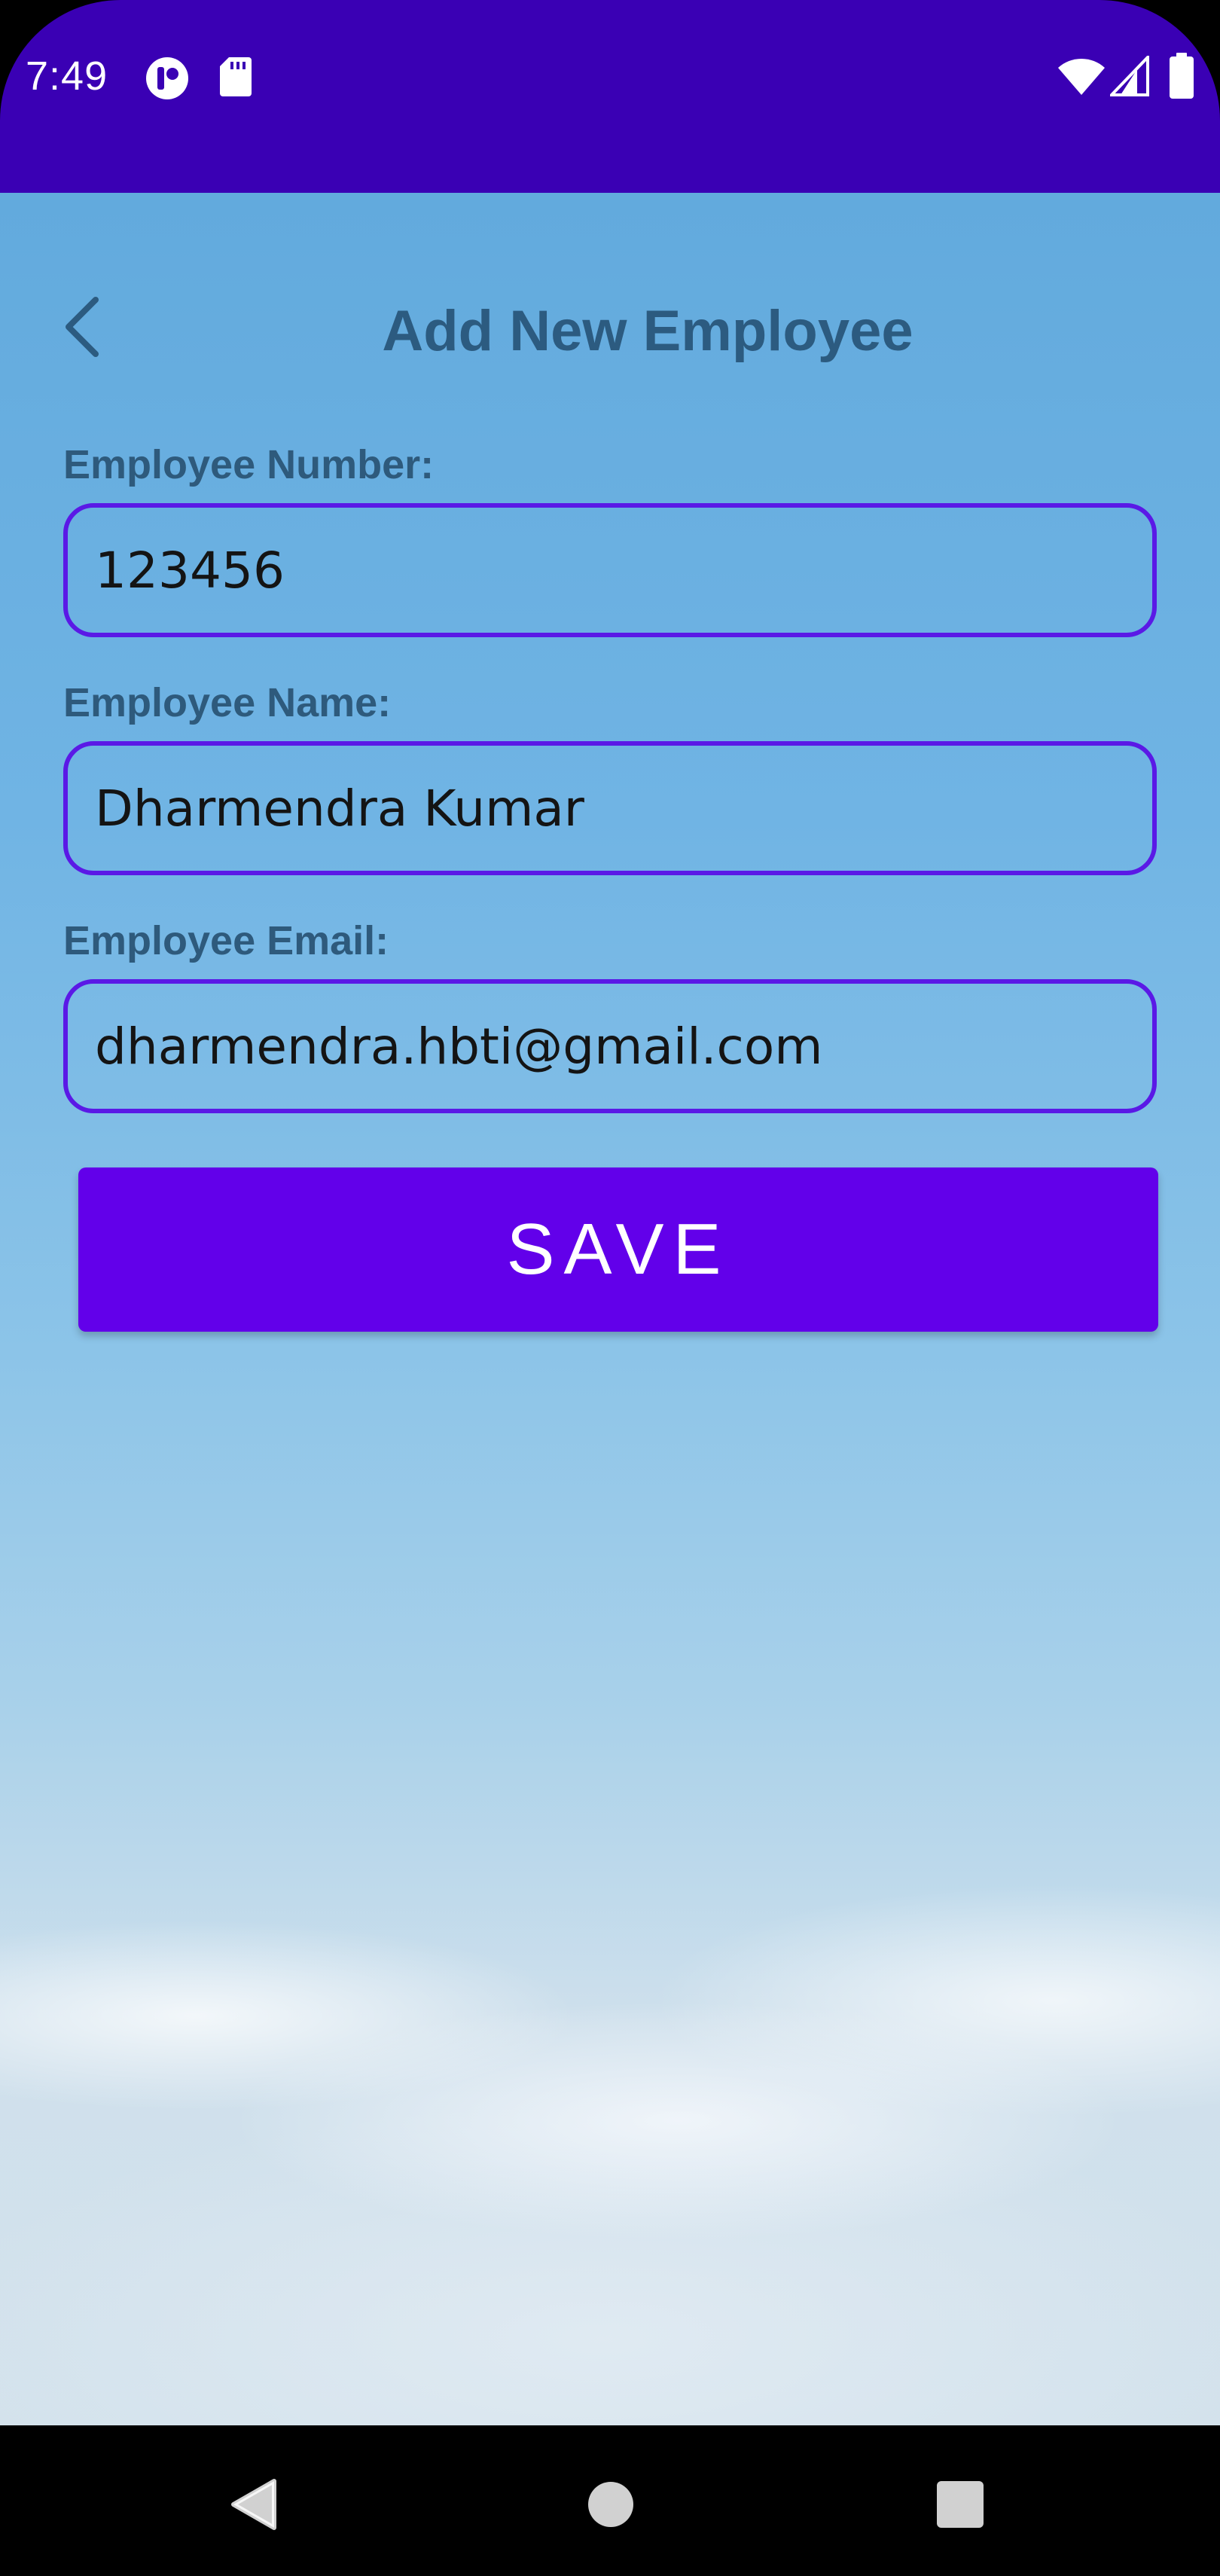  Describe the element at coordinates (1128, 74) in the screenshot. I see `cellular-signal-icon` at that location.